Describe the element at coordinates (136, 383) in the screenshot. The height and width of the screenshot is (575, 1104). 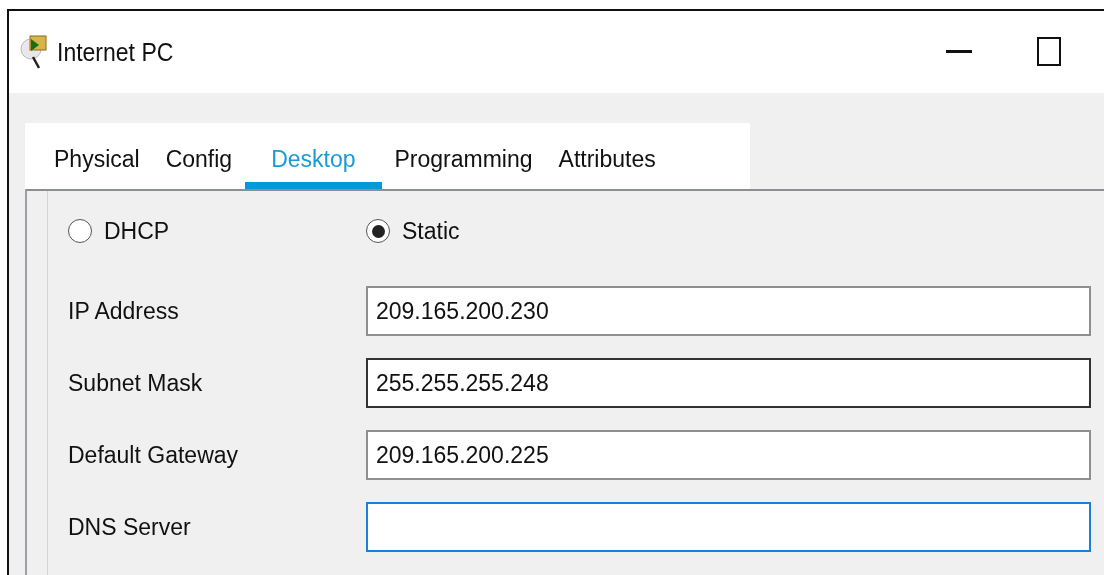
I see `field-label: Subnet Mask` at that location.